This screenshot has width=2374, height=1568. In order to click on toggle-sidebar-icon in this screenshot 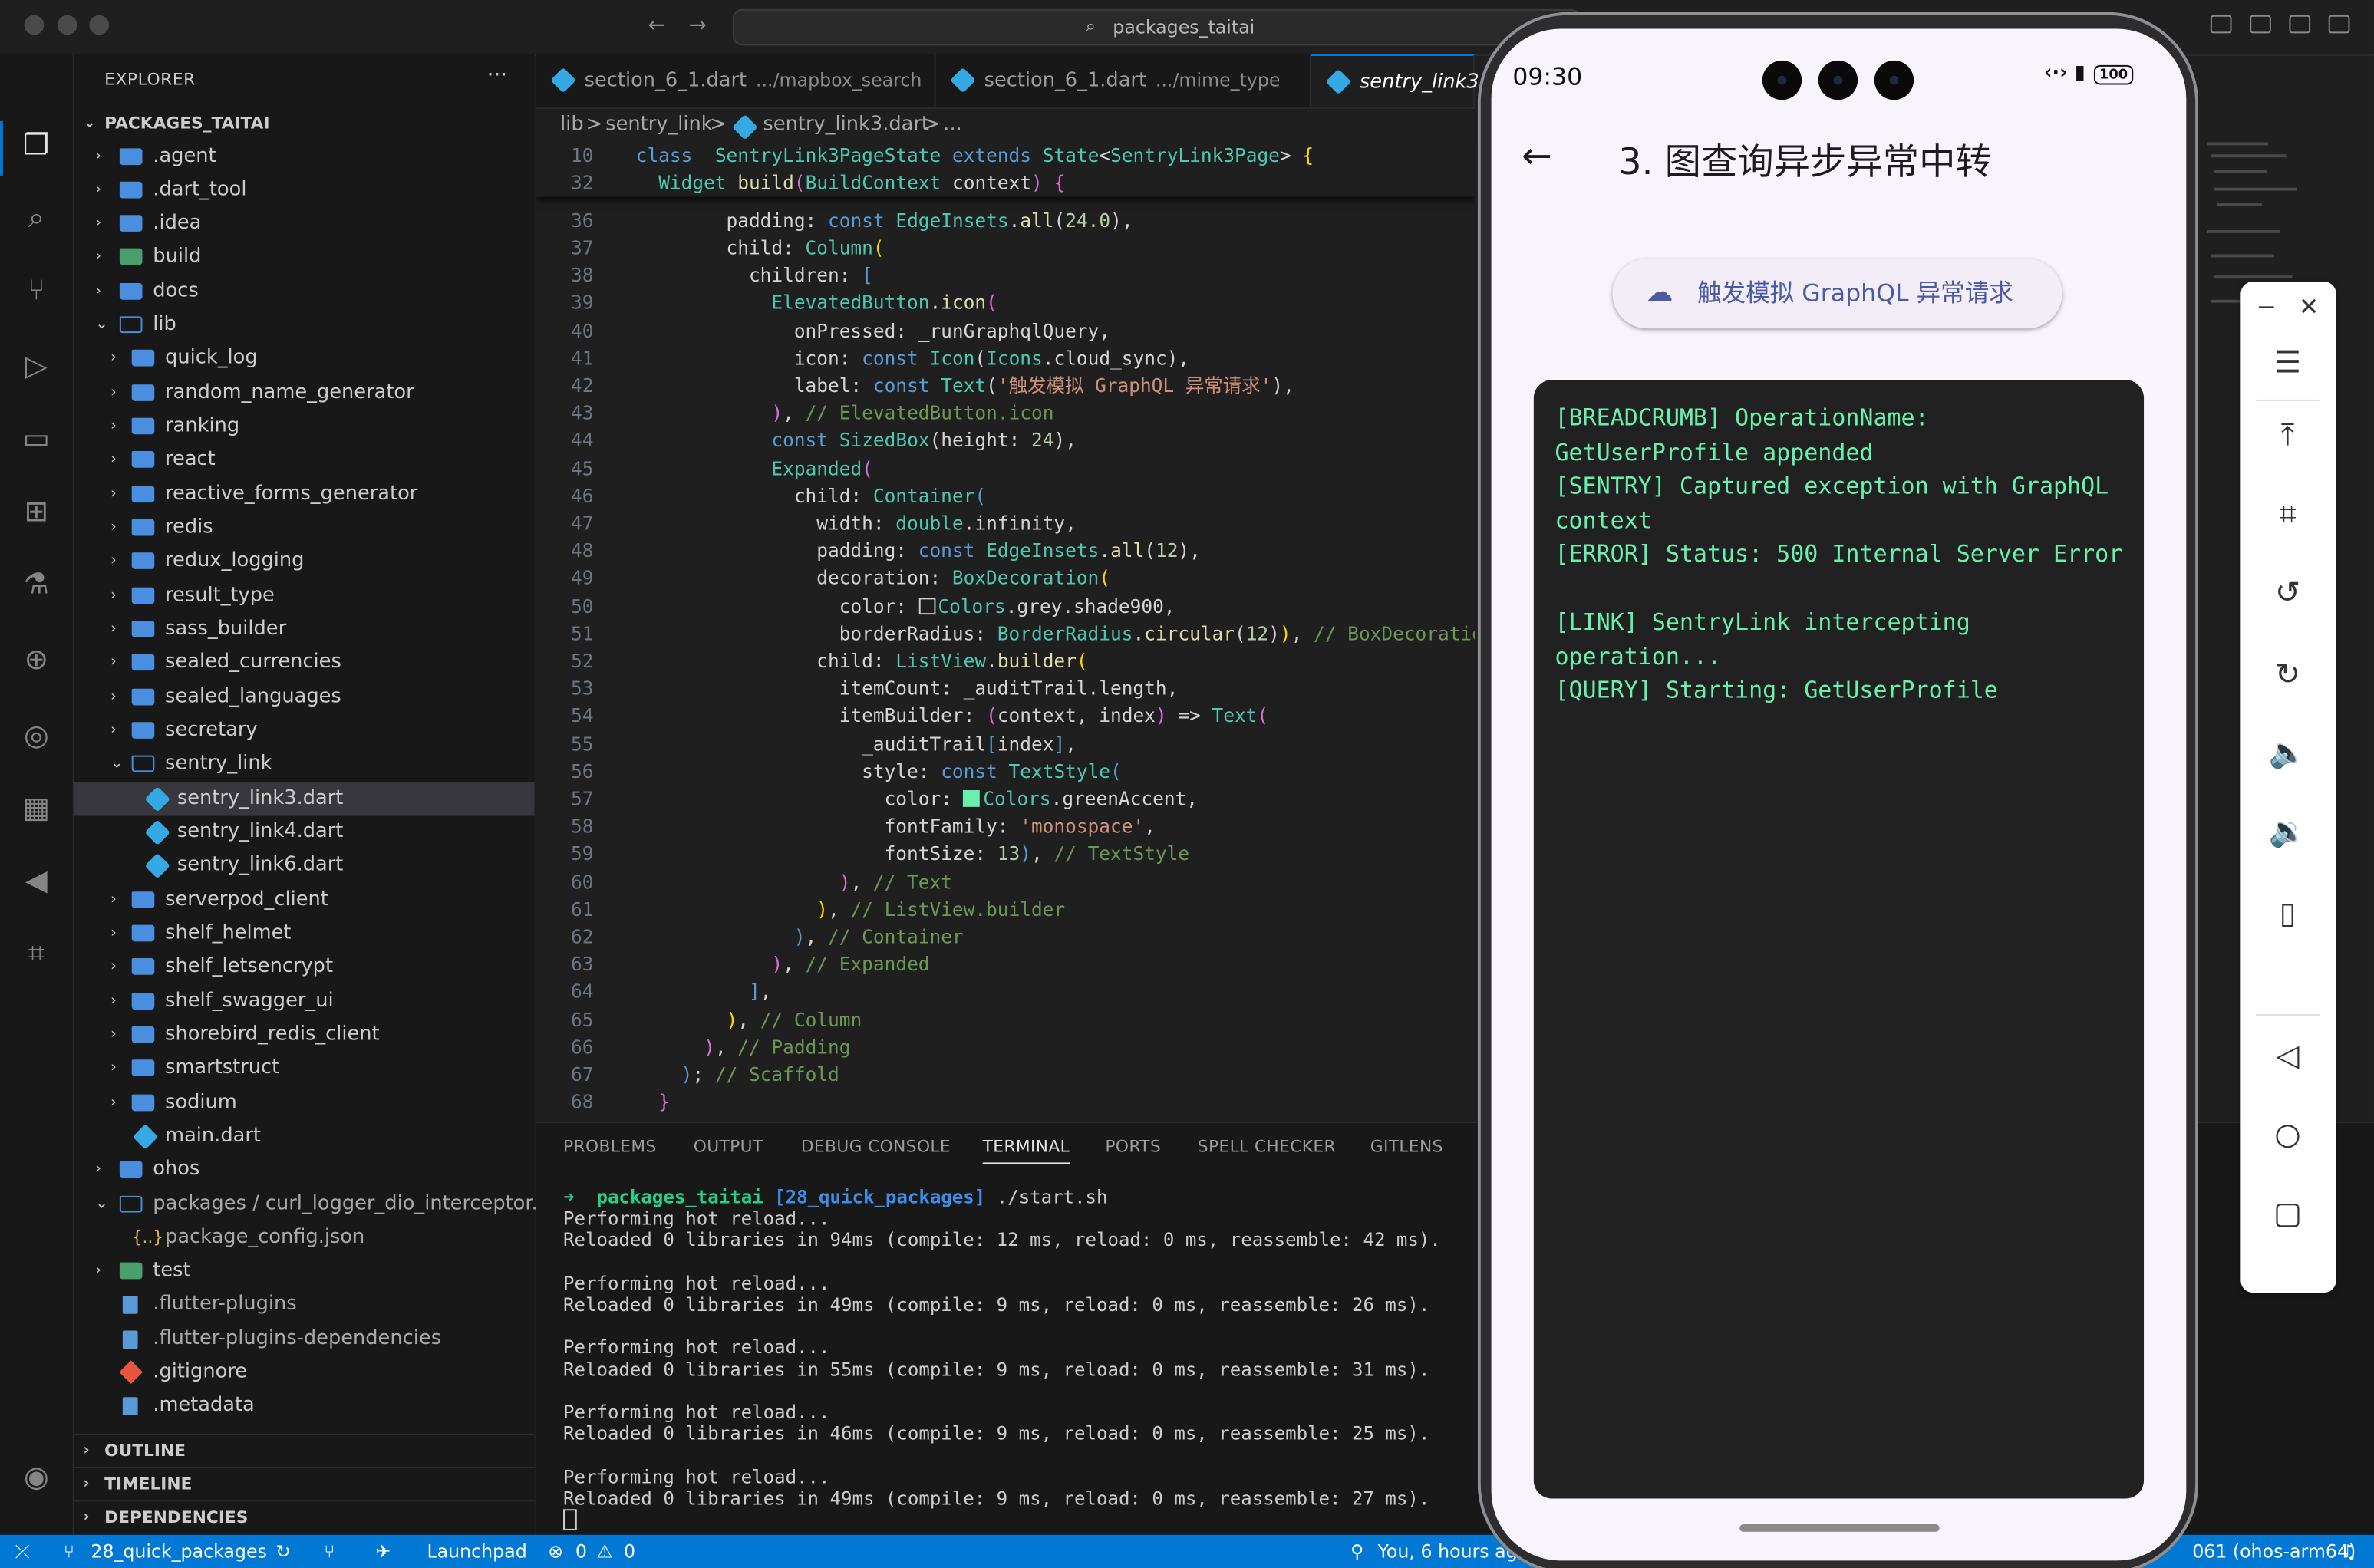, I will do `click(2261, 24)`.